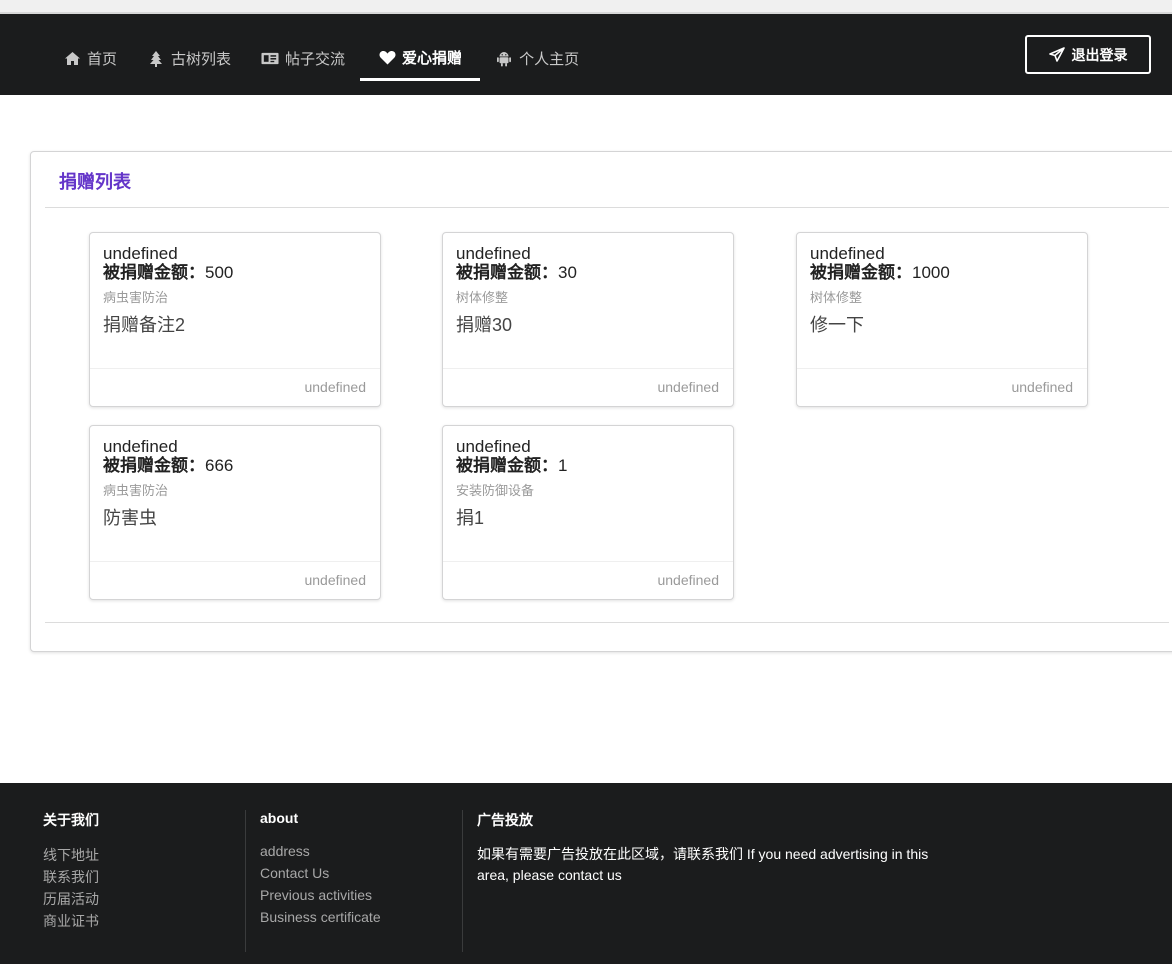 This screenshot has width=1172, height=964. I want to click on nav-item-tree-list: 古树列表, so click(189, 58).